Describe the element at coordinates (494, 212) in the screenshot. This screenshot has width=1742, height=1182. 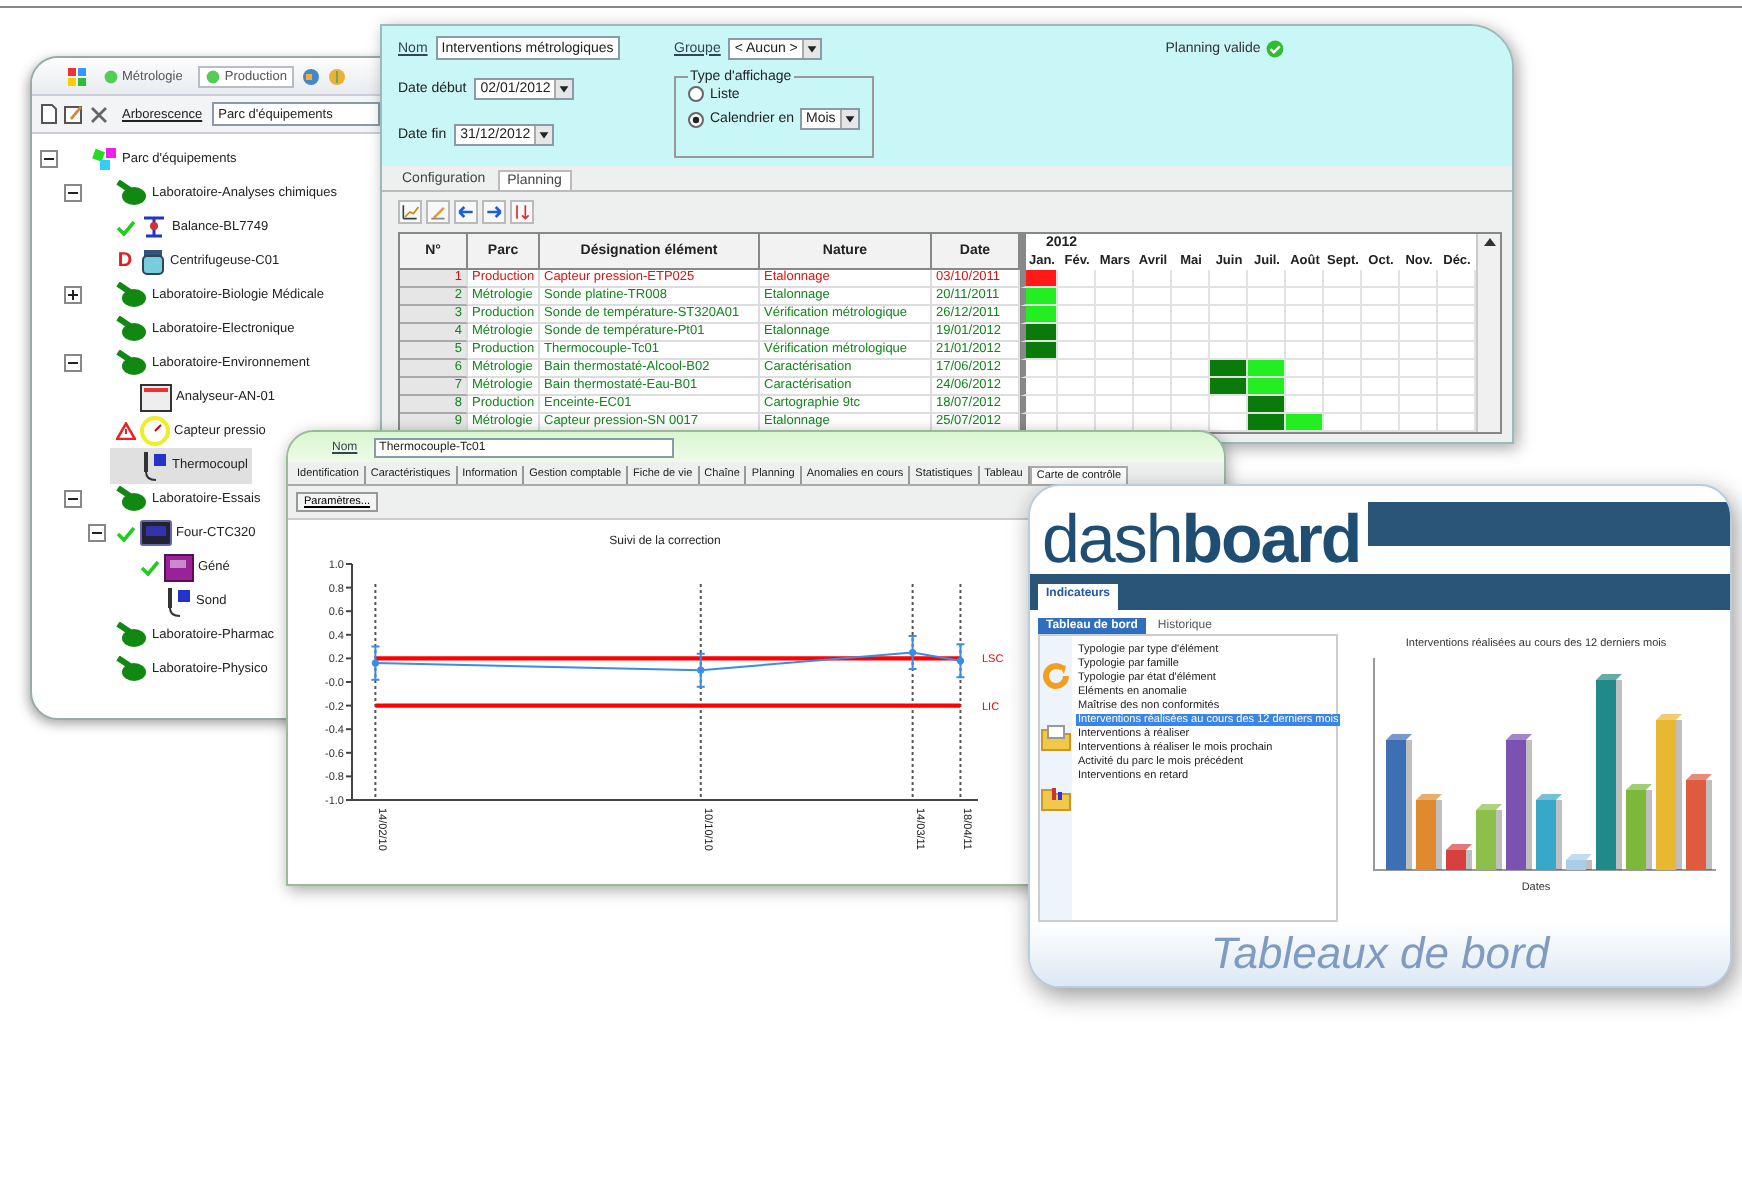
I see `right-arrow-icon` at that location.